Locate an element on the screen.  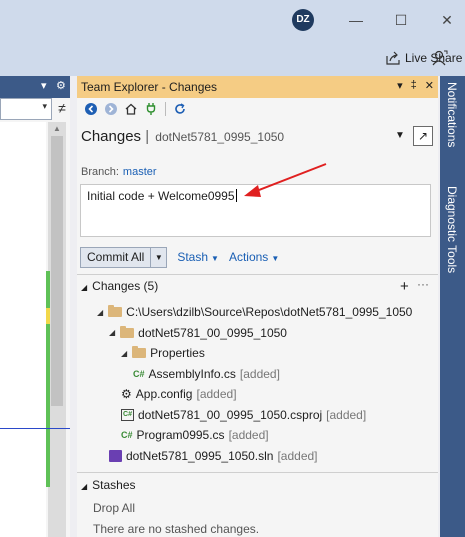
share-bar: Live Share is located at coordinates (232, 58).